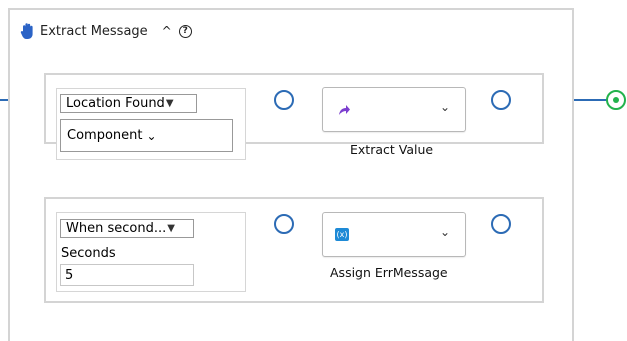 Image resolution: width=627 pixels, height=341 pixels. What do you see at coordinates (394, 234) in the screenshot?
I see `assign-errmessage-action-card: (x) ⌄` at bounding box center [394, 234].